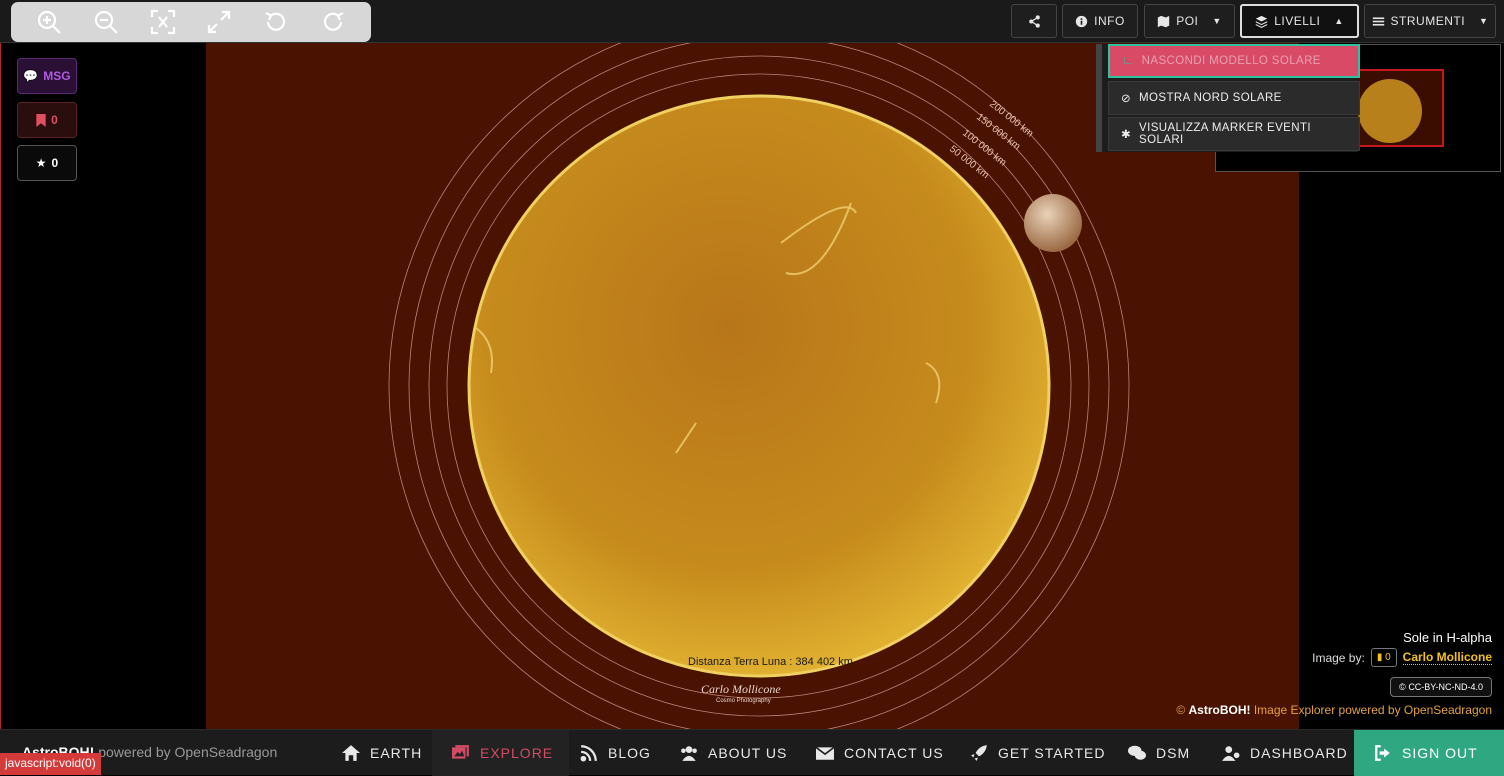 The image size is (1504, 776). Describe the element at coordinates (689, 753) in the screenshot. I see `users-icon` at that location.